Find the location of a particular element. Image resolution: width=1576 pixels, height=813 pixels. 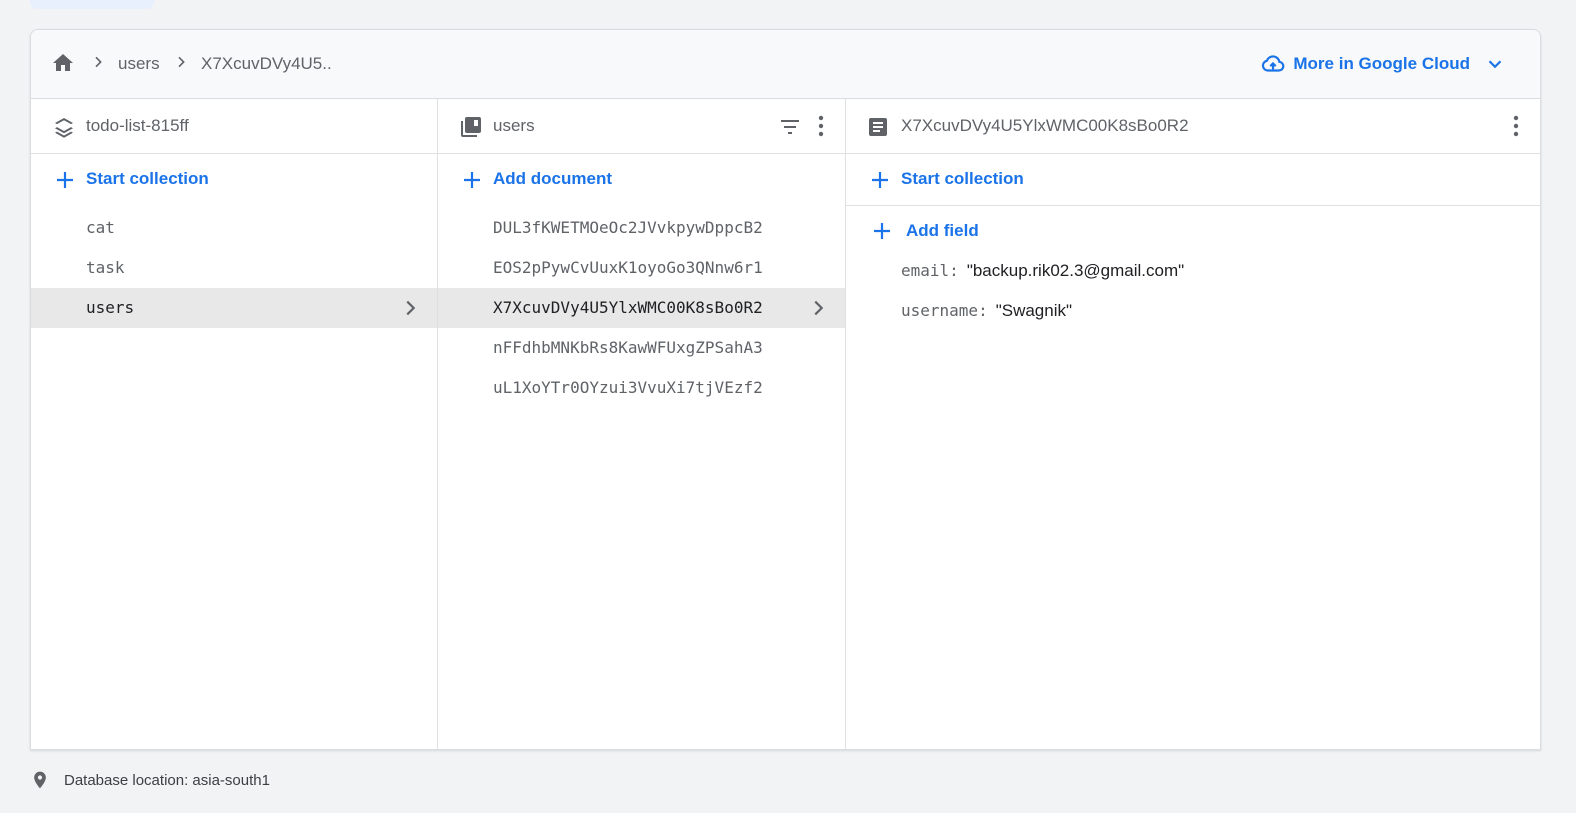

add-field-button: Add field is located at coordinates (996, 231).